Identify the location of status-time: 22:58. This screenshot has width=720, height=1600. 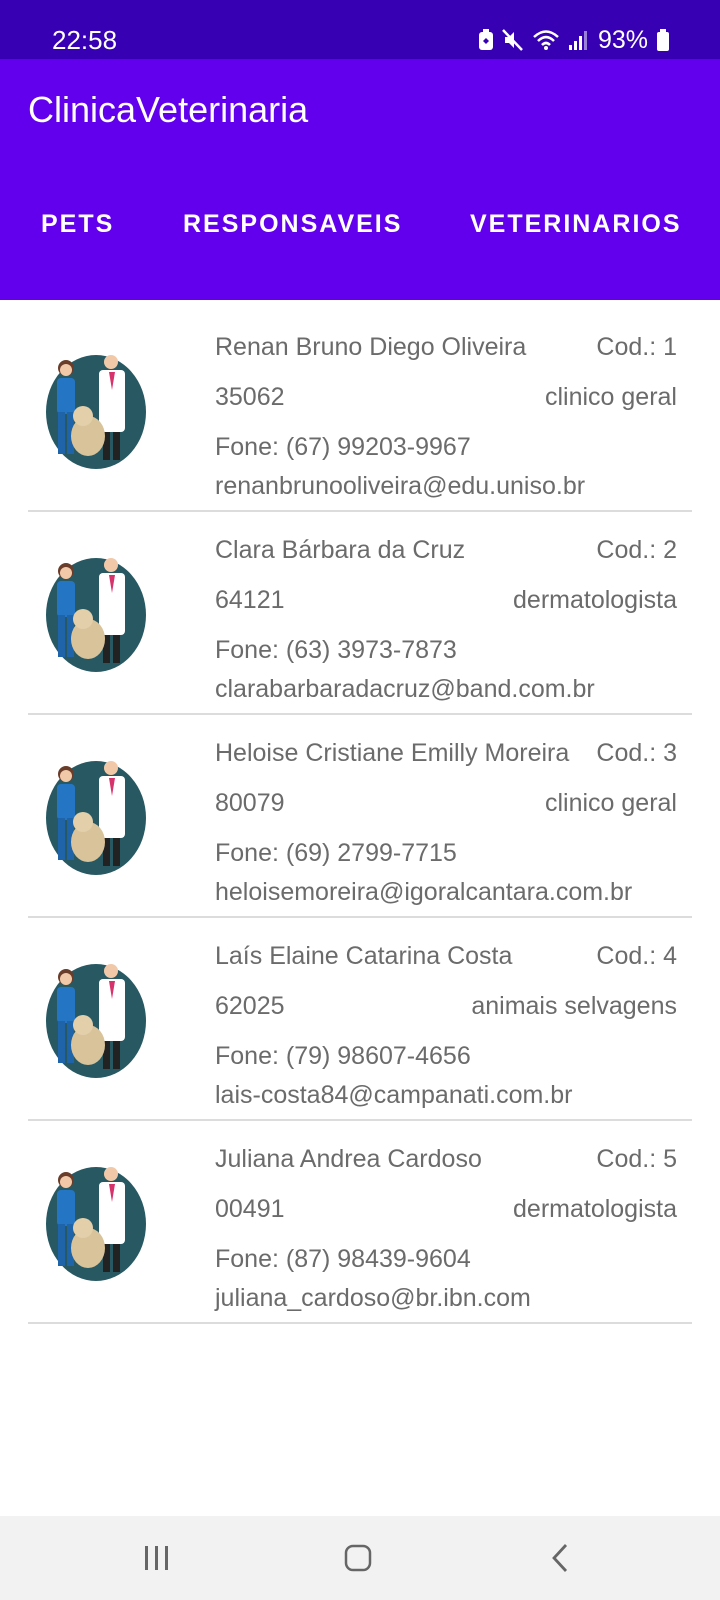
(85, 40).